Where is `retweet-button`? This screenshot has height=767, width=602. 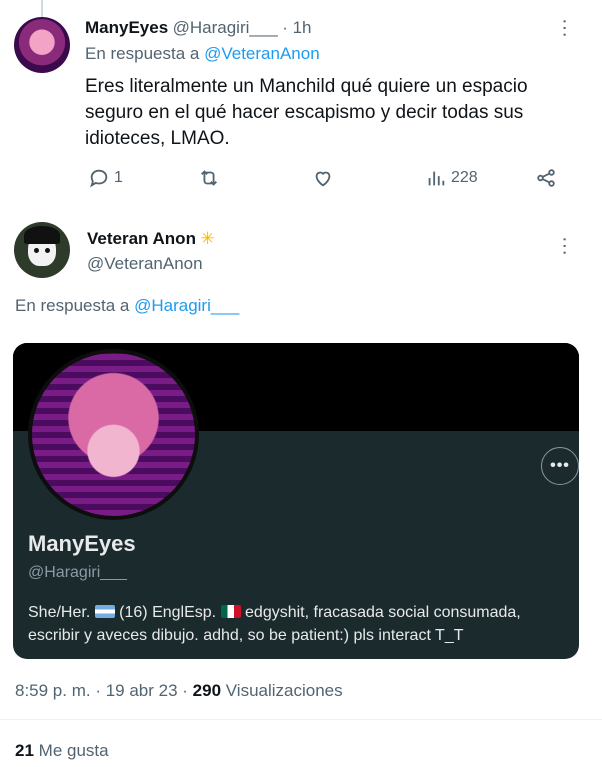
retweet-button is located at coordinates (209, 178).